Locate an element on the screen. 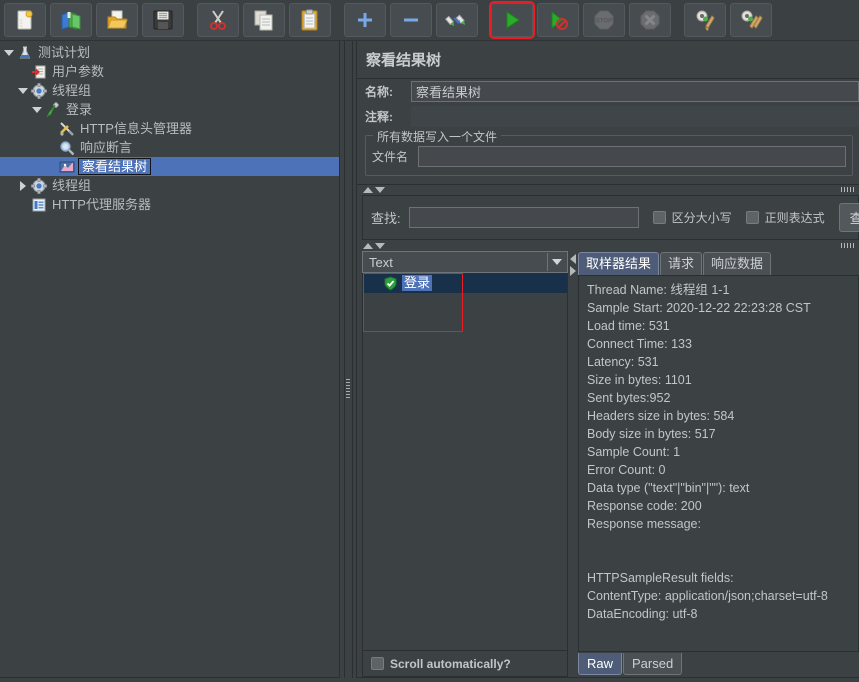  tree-expand-collapse-right-icon is located at coordinates (23, 185).